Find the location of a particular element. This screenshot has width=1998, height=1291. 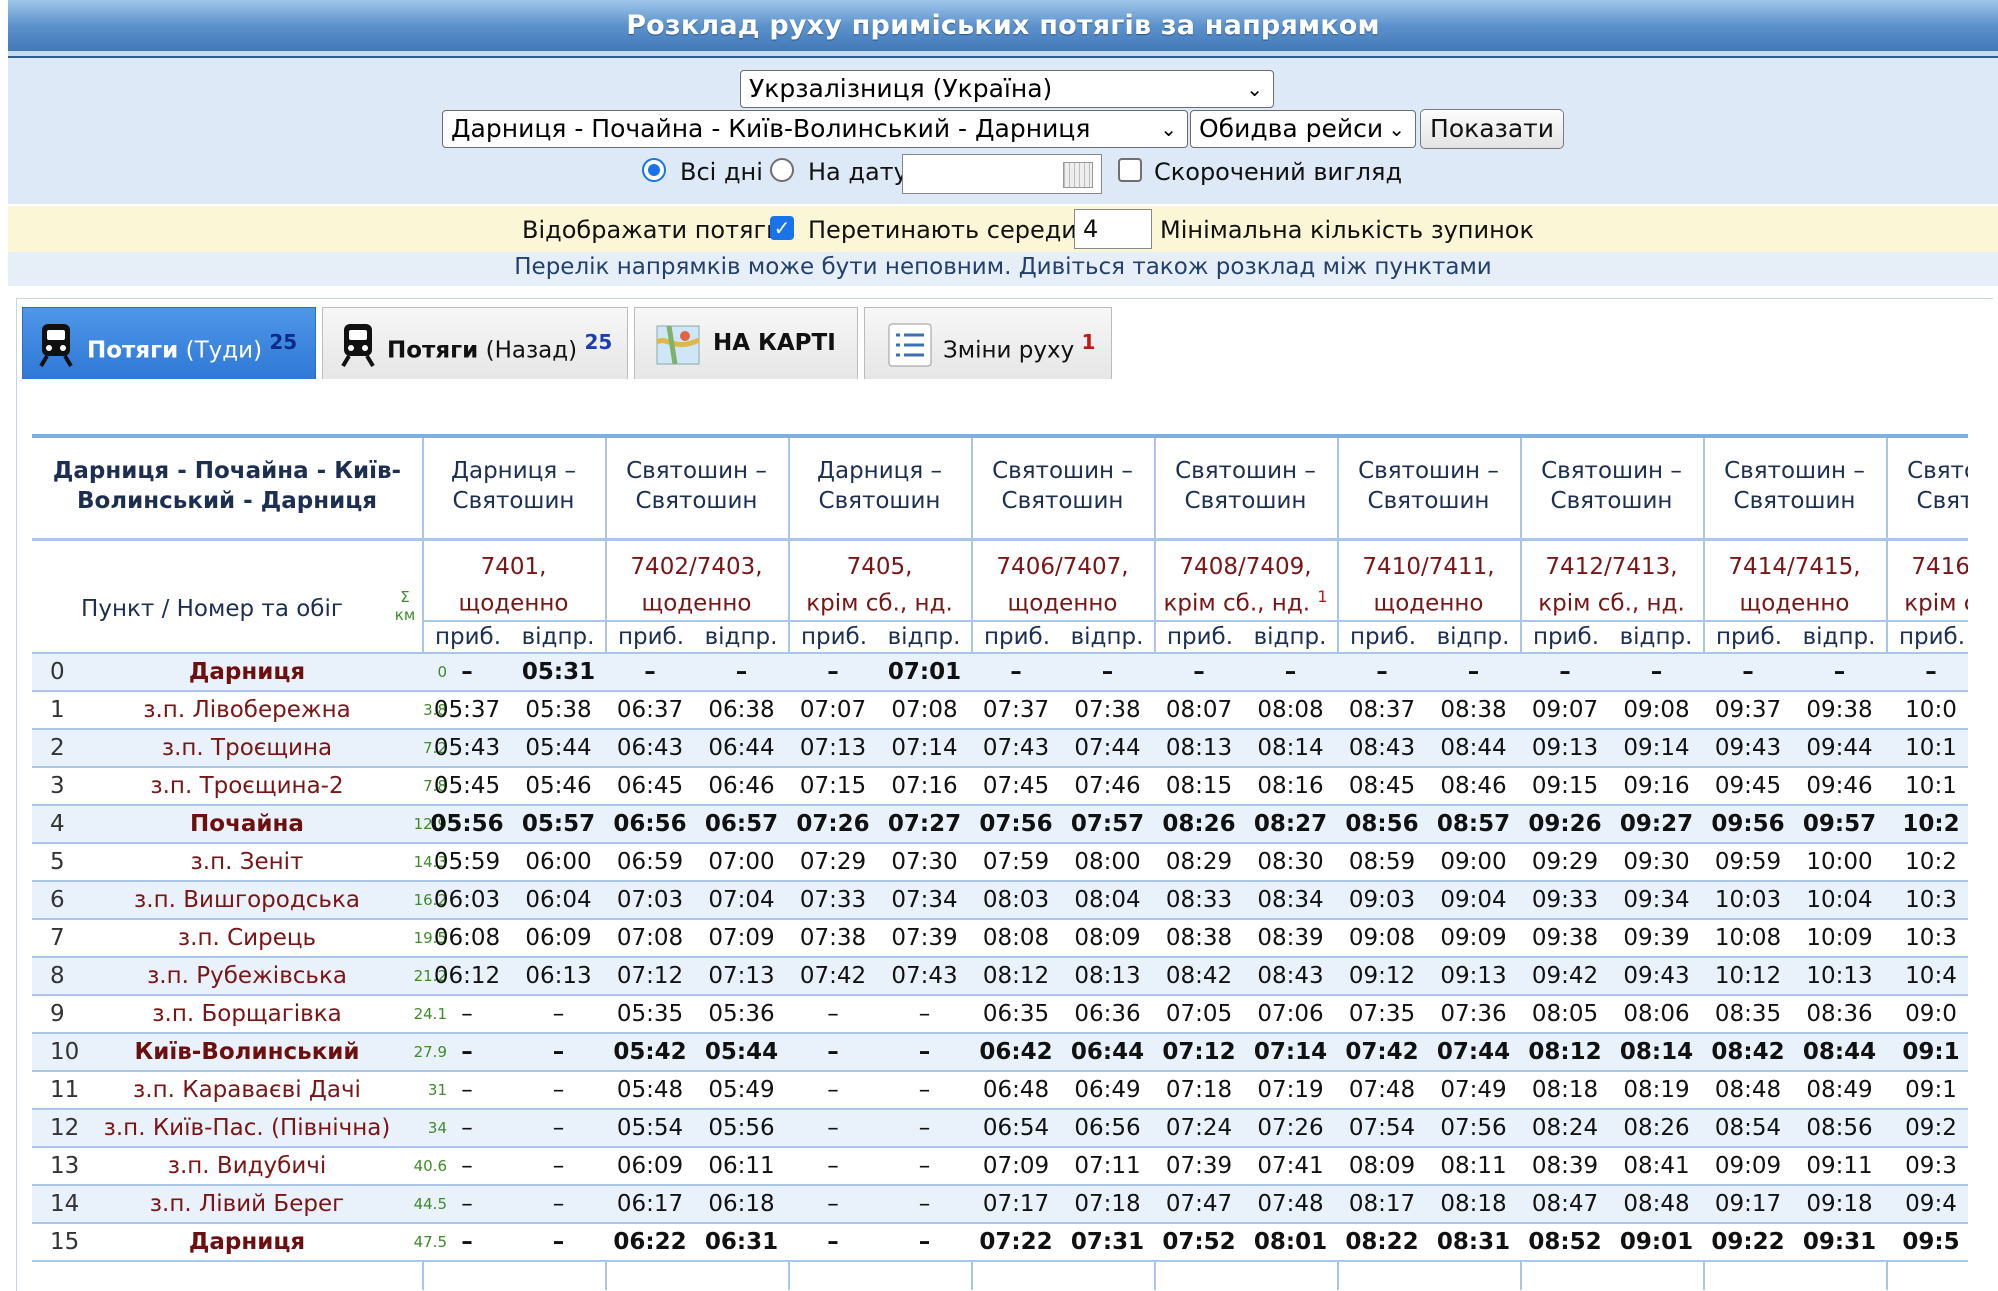

time-cell: 06:37 is located at coordinates (650, 710).